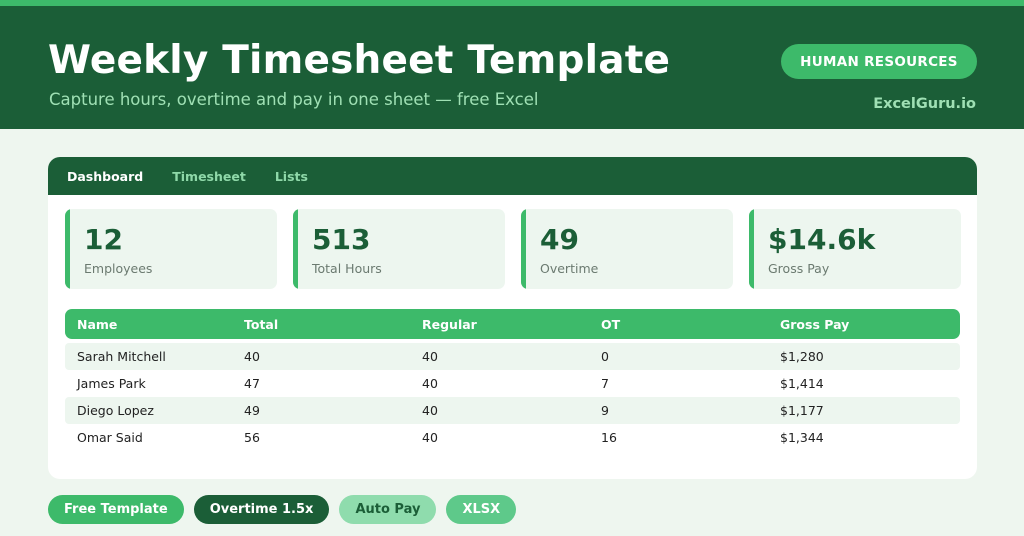  I want to click on table-header-row: Name Total Regular OT Gross Pay, so click(512, 324).